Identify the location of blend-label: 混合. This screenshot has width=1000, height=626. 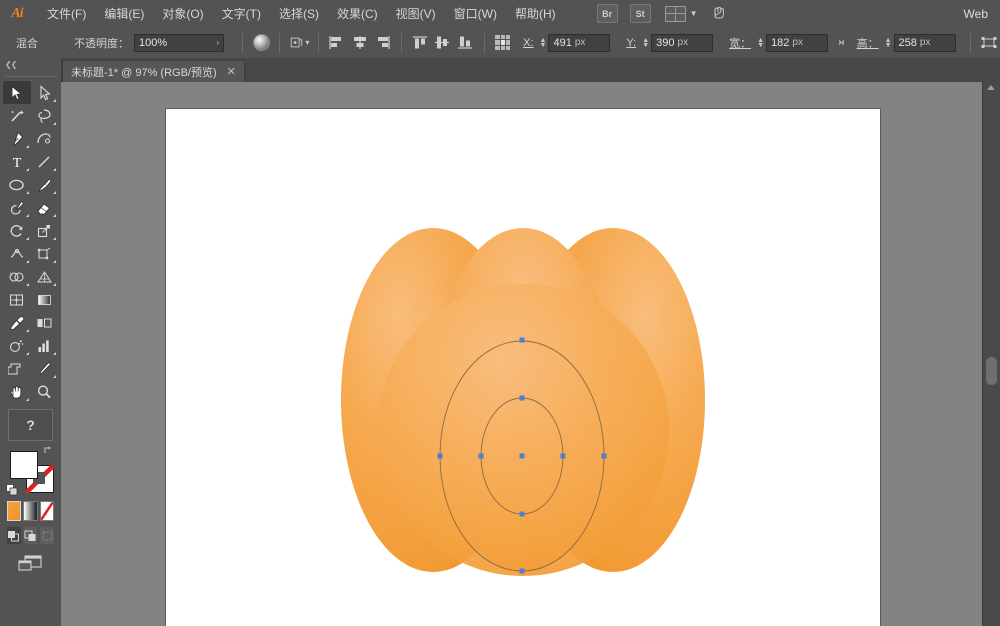
(27, 43).